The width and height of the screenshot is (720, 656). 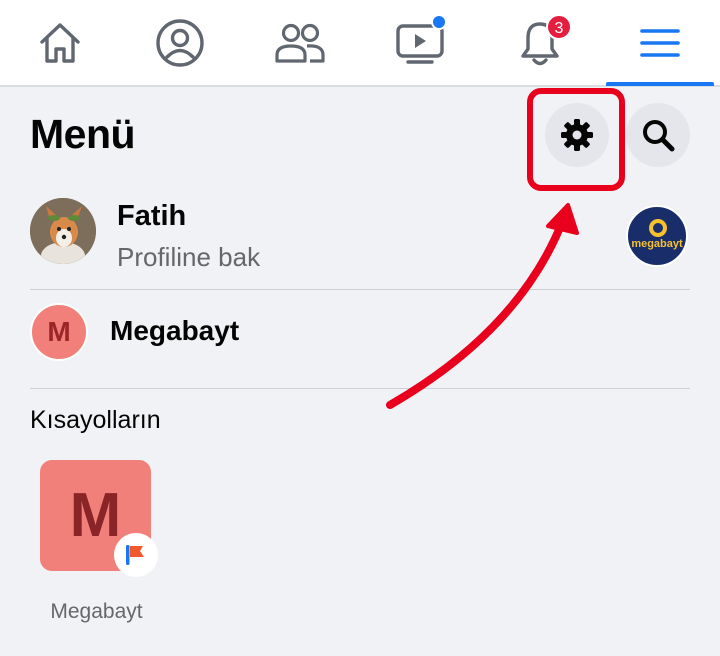 I want to click on megabayt-logo-icon, so click(x=658, y=228).